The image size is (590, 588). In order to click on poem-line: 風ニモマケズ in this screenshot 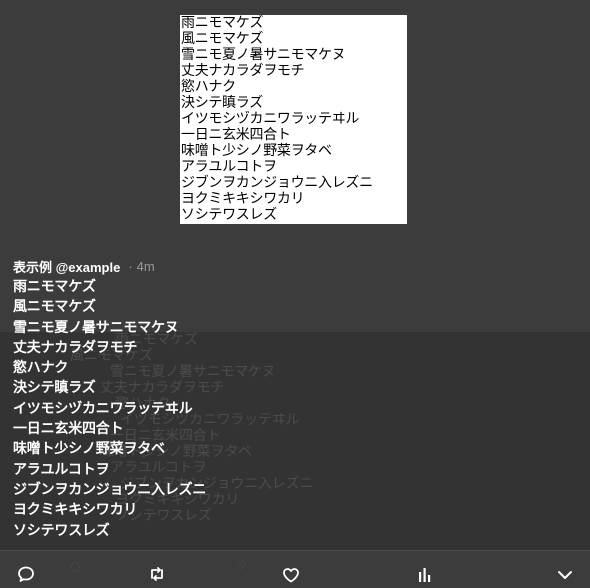, I will do `click(222, 39)`.